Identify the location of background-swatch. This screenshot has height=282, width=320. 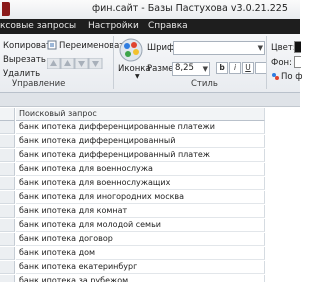
(297, 62).